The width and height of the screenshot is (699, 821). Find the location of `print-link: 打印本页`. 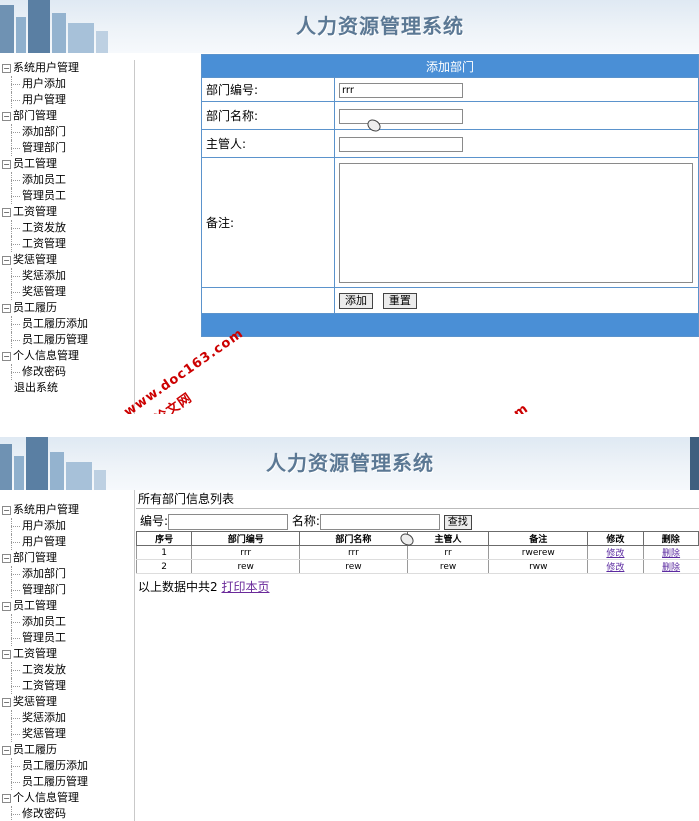

print-link: 打印本页 is located at coordinates (245, 587).